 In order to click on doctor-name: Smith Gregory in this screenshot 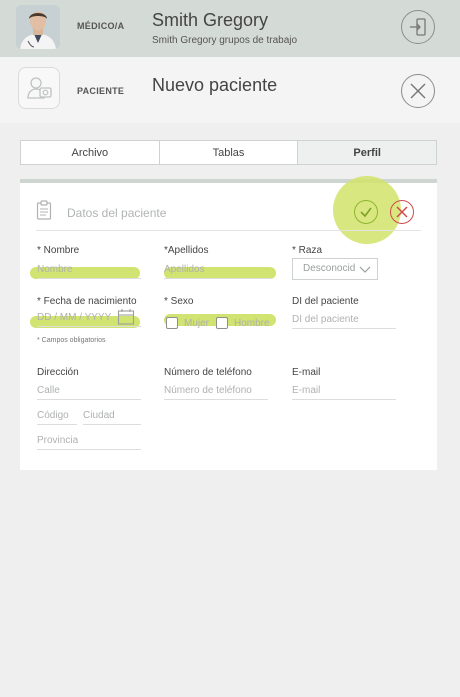, I will do `click(210, 20)`.